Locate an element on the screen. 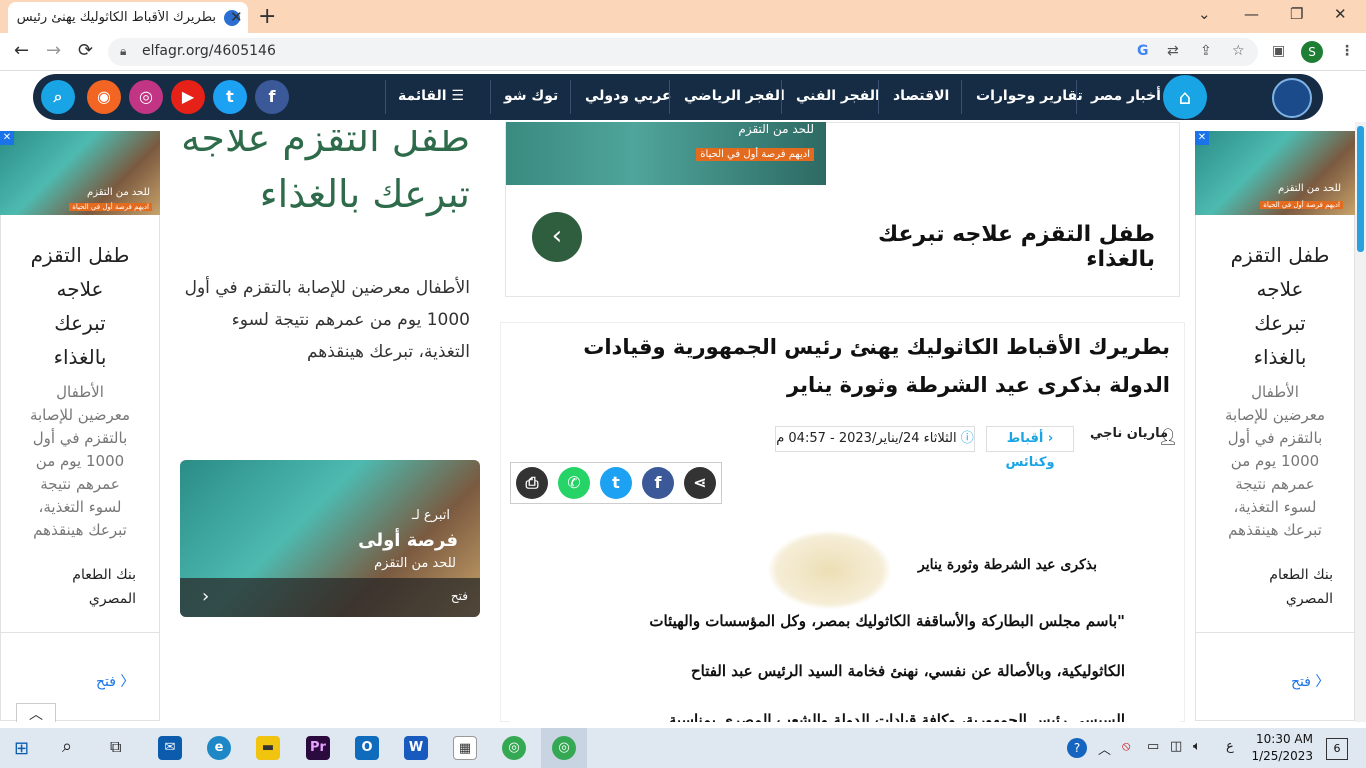 The width and height of the screenshot is (1366, 768). share-icon: ⇪ is located at coordinates (1206, 51).